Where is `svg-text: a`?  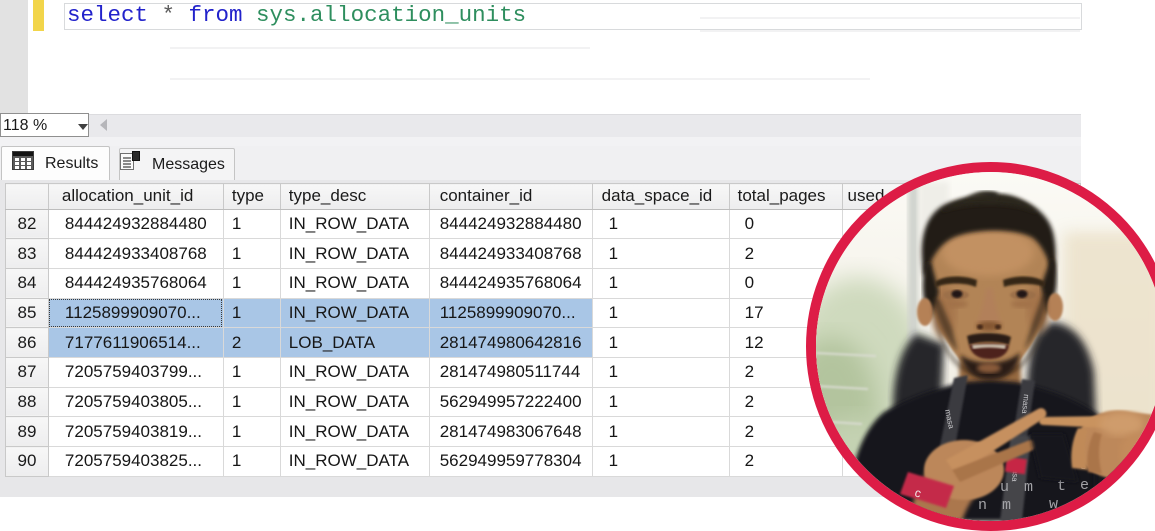
svg-text: a is located at coordinates (1103, 504).